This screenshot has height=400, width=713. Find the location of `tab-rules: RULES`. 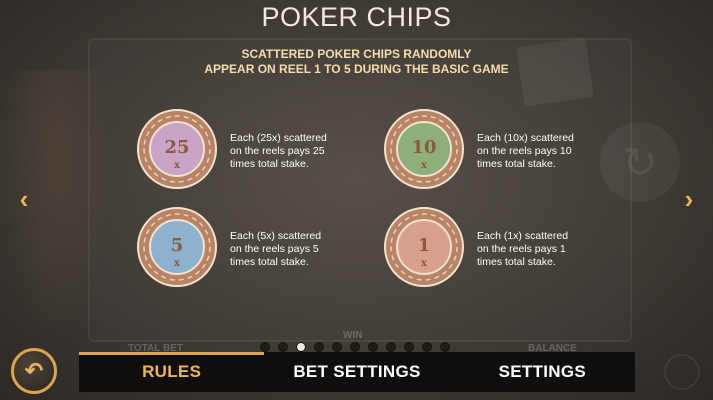

tab-rules: RULES is located at coordinates (172, 372).